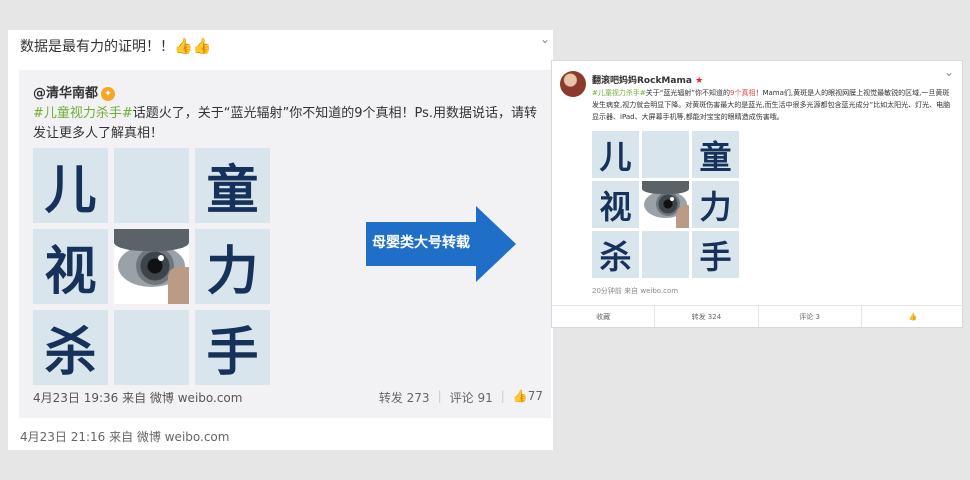  What do you see at coordinates (810, 316) in the screenshot?
I see `comment-button: 评论 3` at bounding box center [810, 316].